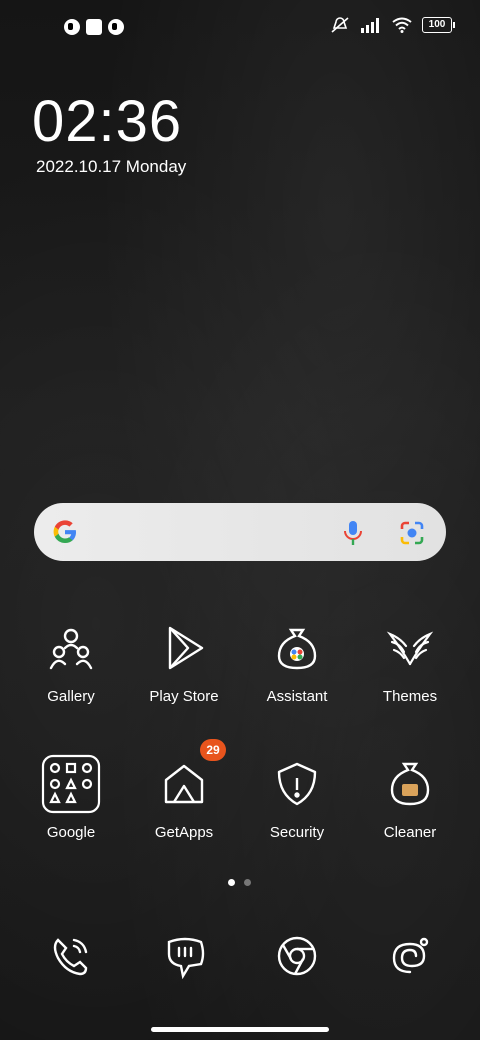  Describe the element at coordinates (185, 956) in the screenshot. I see `messages-icon` at that location.